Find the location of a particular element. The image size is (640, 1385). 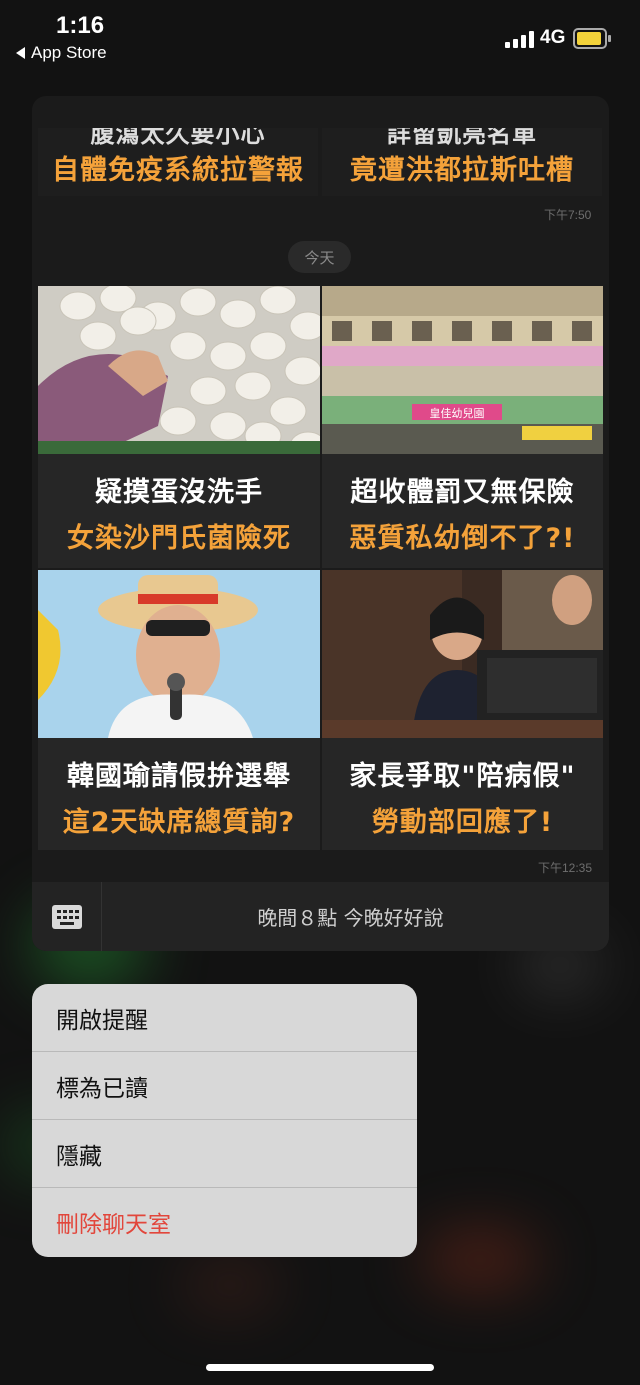

news-subheadline: 竟遭洪都拉斯吐槽 is located at coordinates (462, 170).